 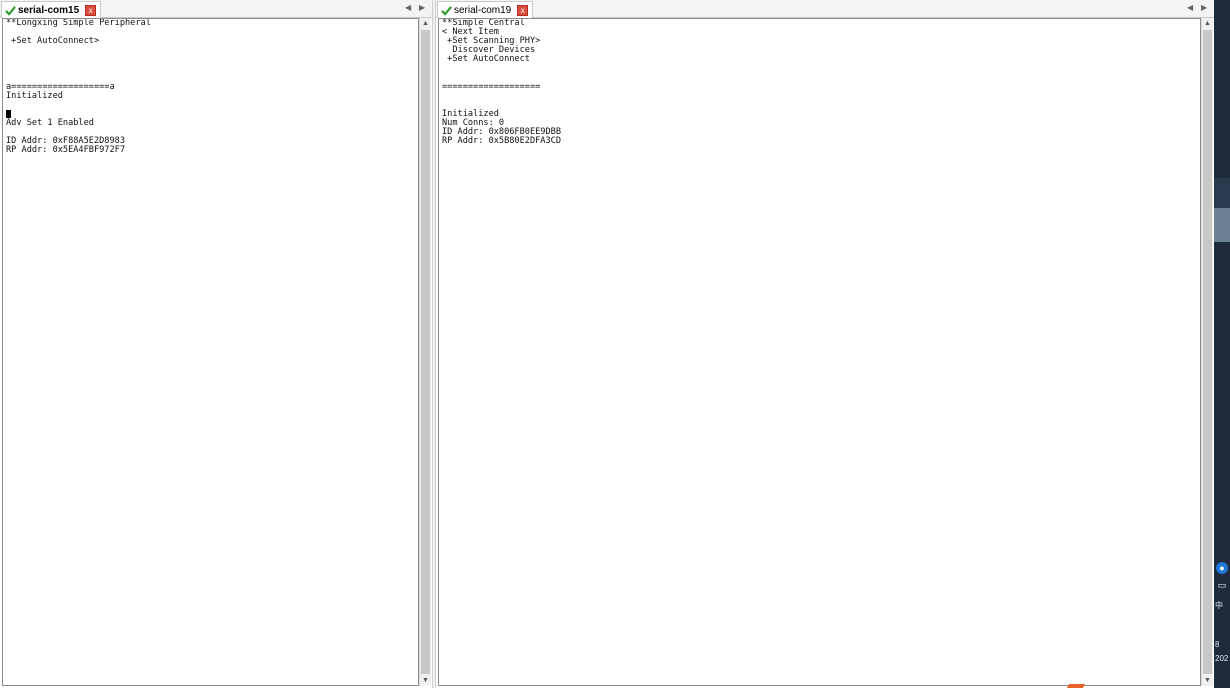 I want to click on clock-time: 8, so click(x=1217, y=644).